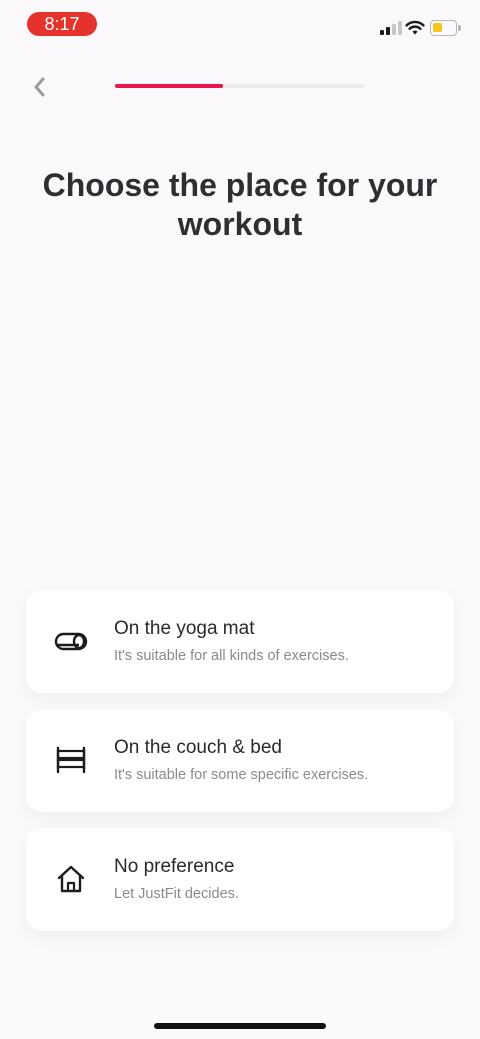 The height and width of the screenshot is (1039, 480). Describe the element at coordinates (415, 27) in the screenshot. I see `wifi-icon` at that location.